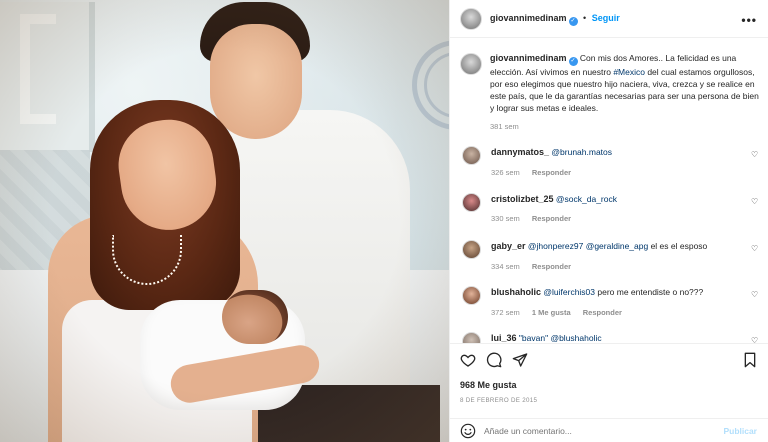  What do you see at coordinates (520, 360) in the screenshot?
I see `send-icon` at bounding box center [520, 360].